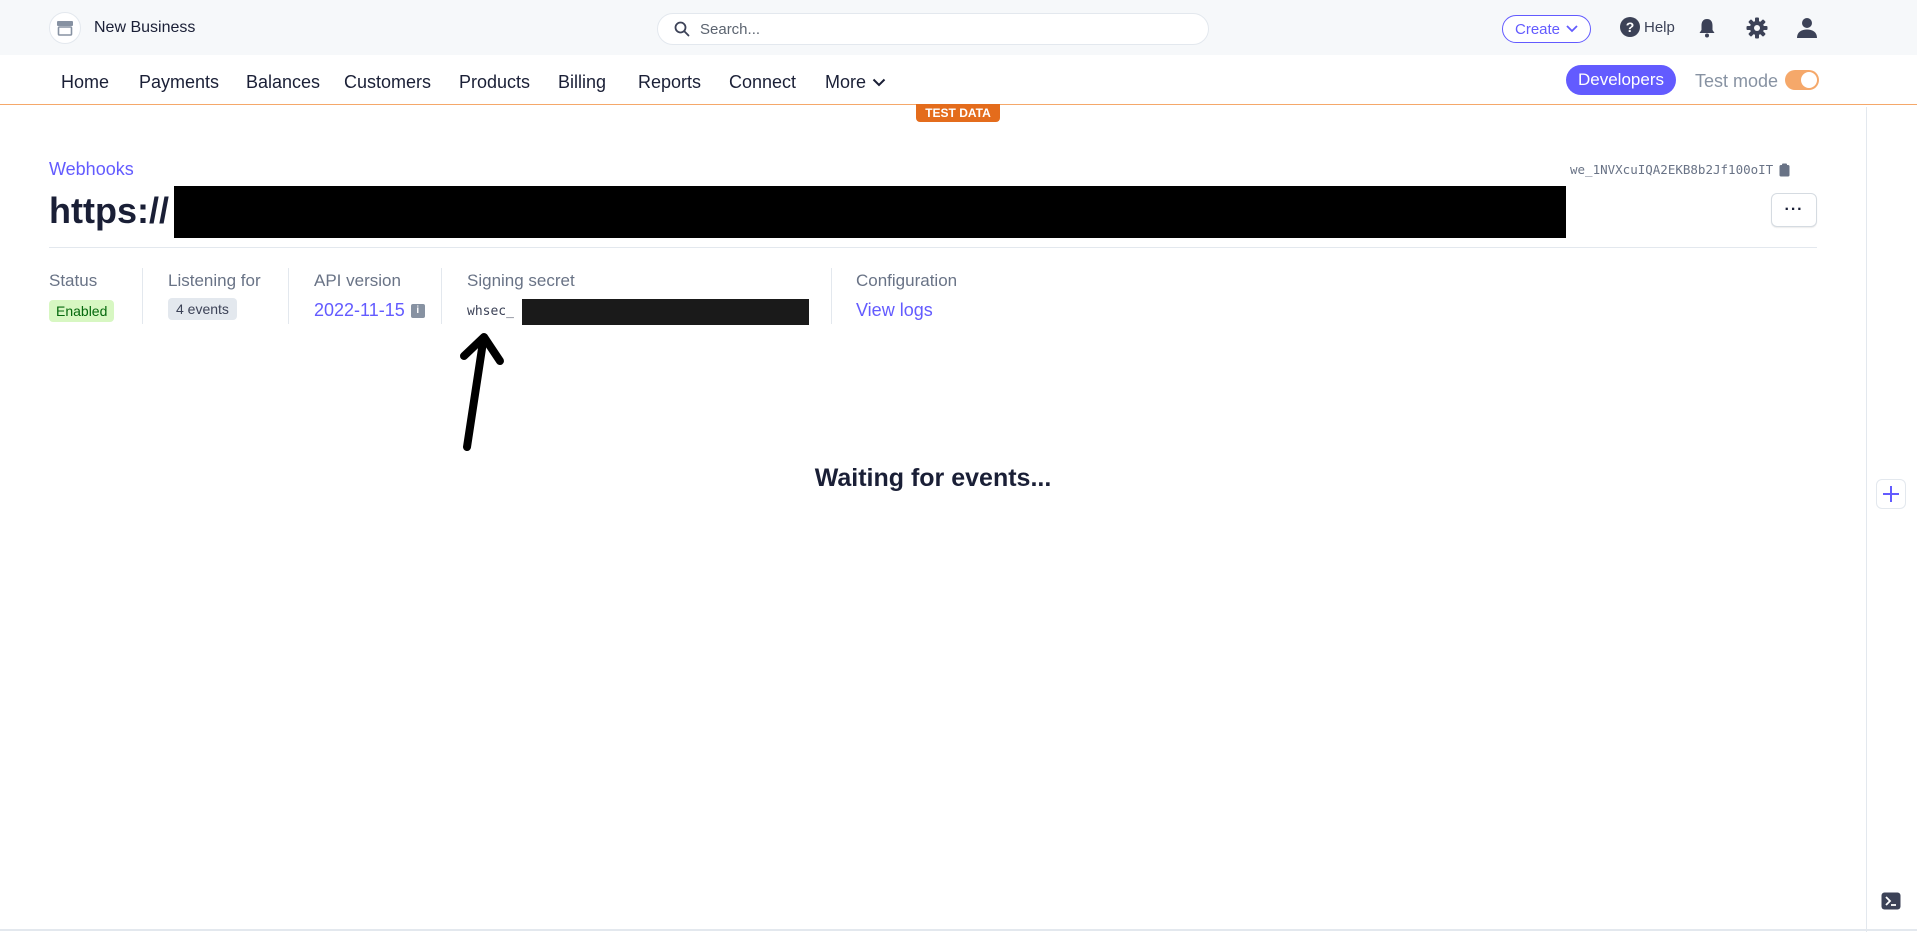 This screenshot has height=932, width=1917. I want to click on status-label: Status, so click(73, 280).